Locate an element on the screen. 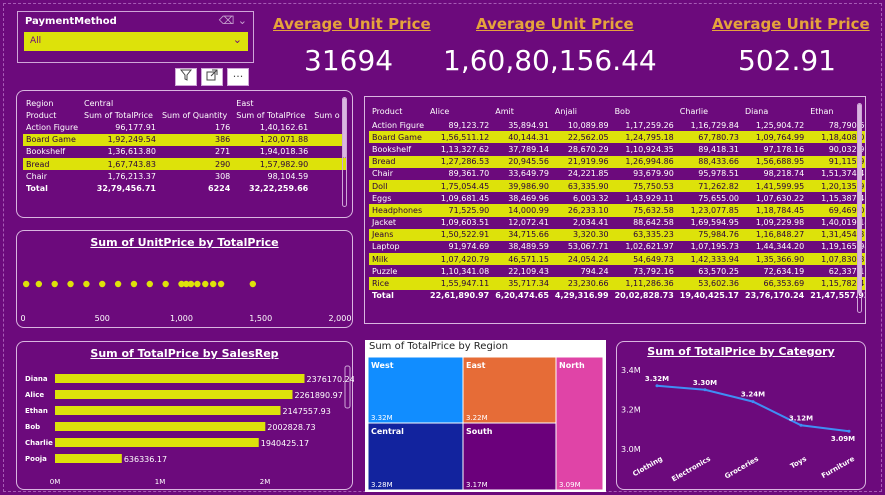 The image size is (885, 495). focus-mode-icon is located at coordinates (212, 77).